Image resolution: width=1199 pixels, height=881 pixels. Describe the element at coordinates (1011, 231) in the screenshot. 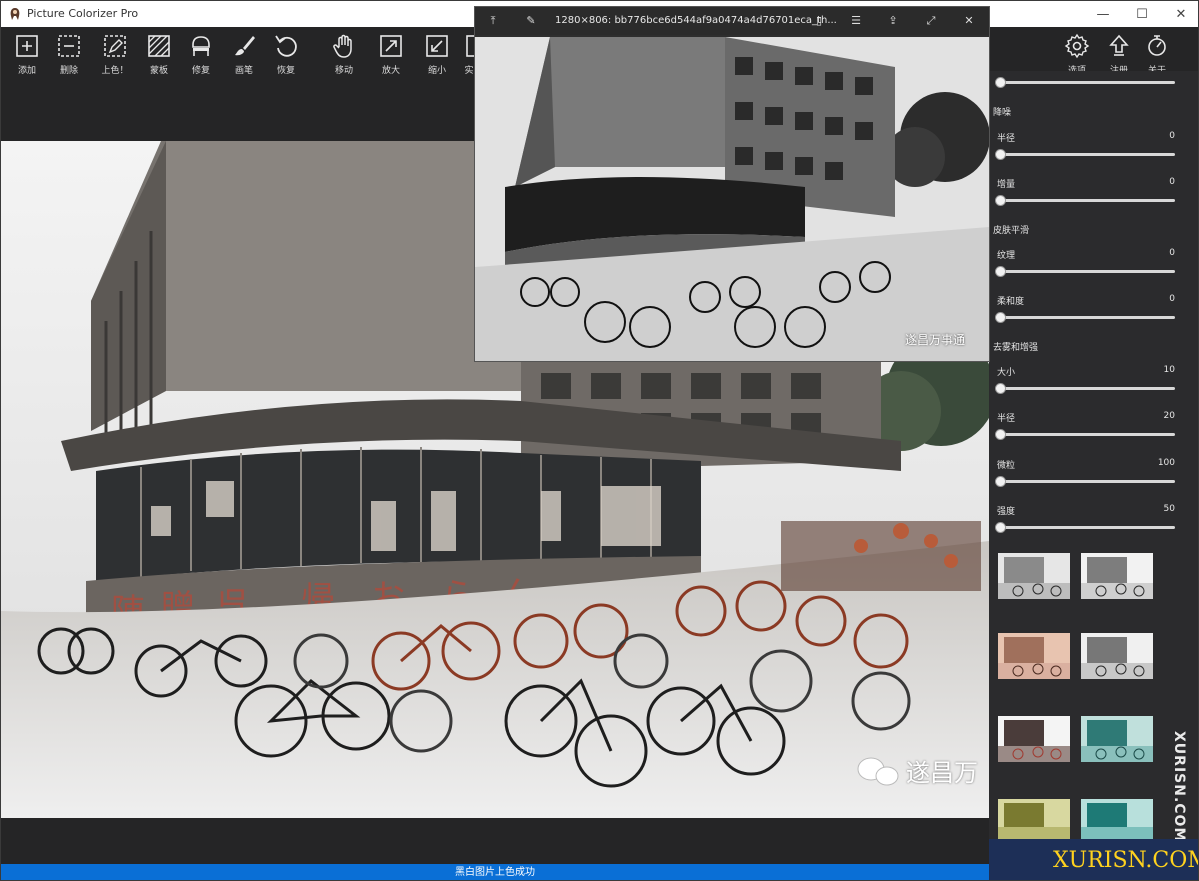

I see `section-title-skin-smooth: 皮肤平滑` at that location.